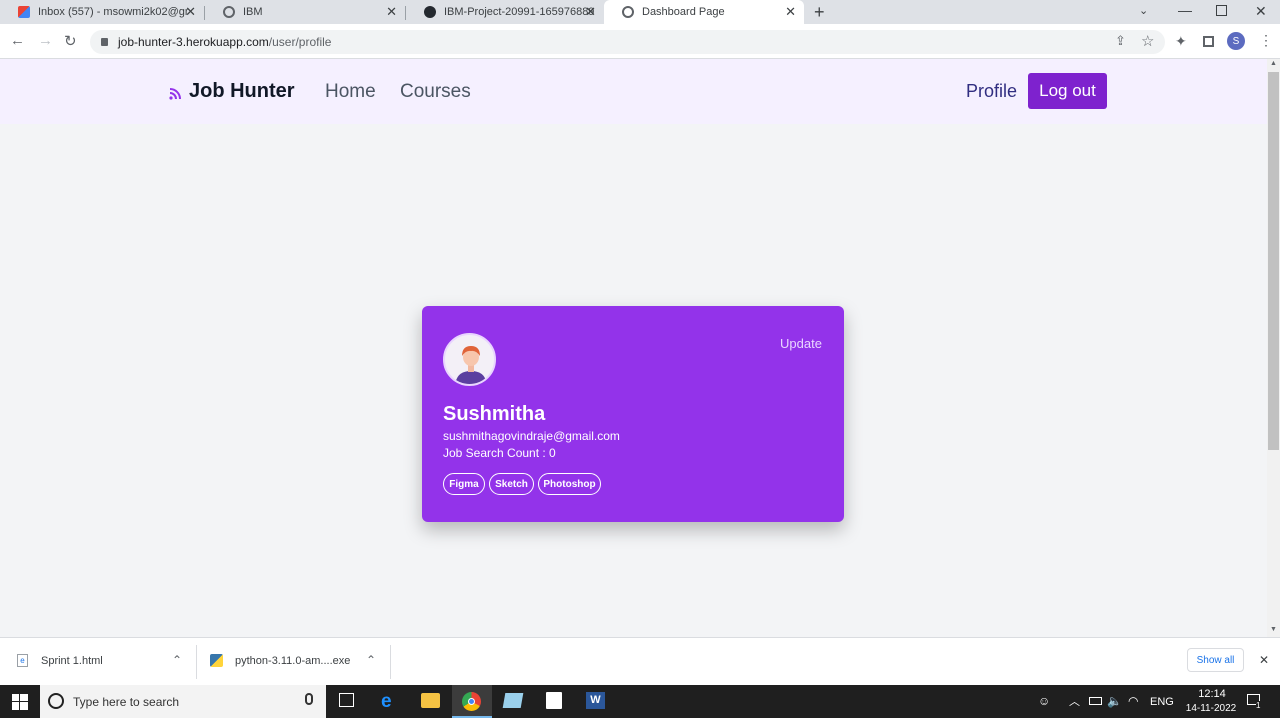 This screenshot has width=1280, height=718. What do you see at coordinates (175, 94) in the screenshot?
I see `rss-icon` at bounding box center [175, 94].